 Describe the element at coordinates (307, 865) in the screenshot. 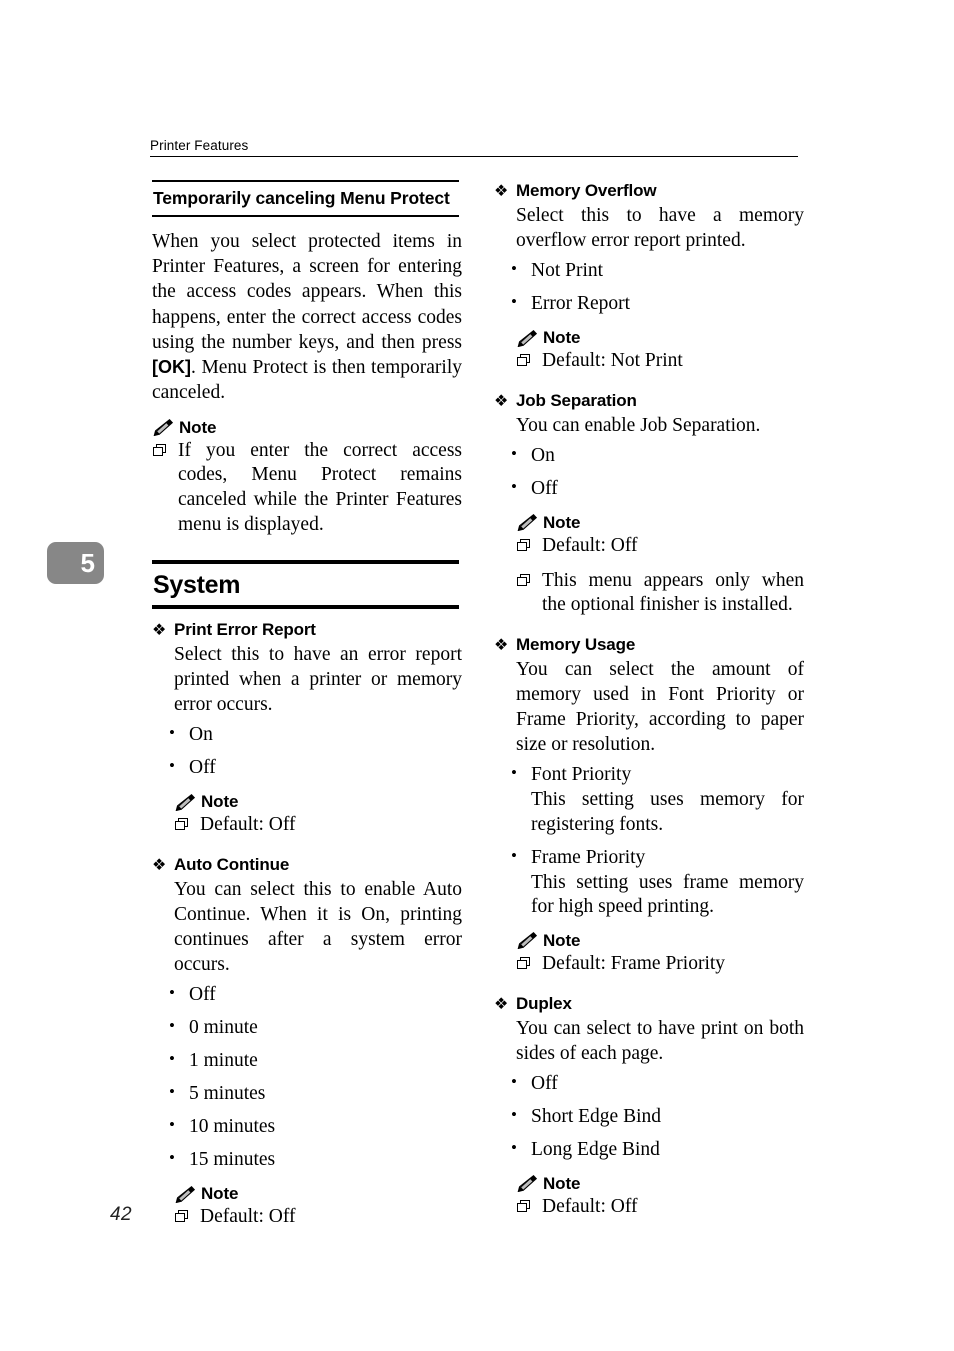

I see `section-header: ❖ Auto Continue` at that location.